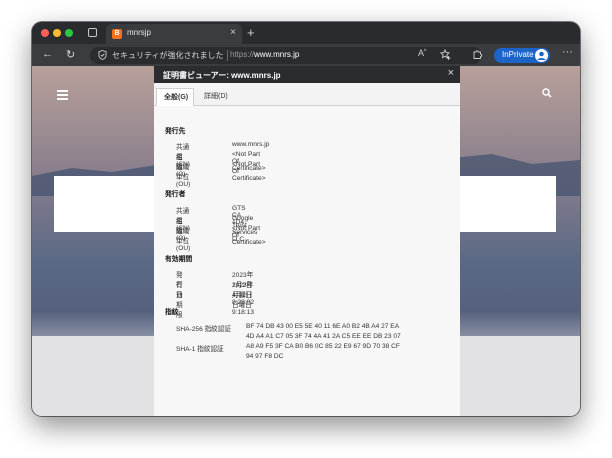  Describe the element at coordinates (249, 235) in the screenshot. I see `issued-by-ou-value: <Not Part Of Certificate>` at that location.